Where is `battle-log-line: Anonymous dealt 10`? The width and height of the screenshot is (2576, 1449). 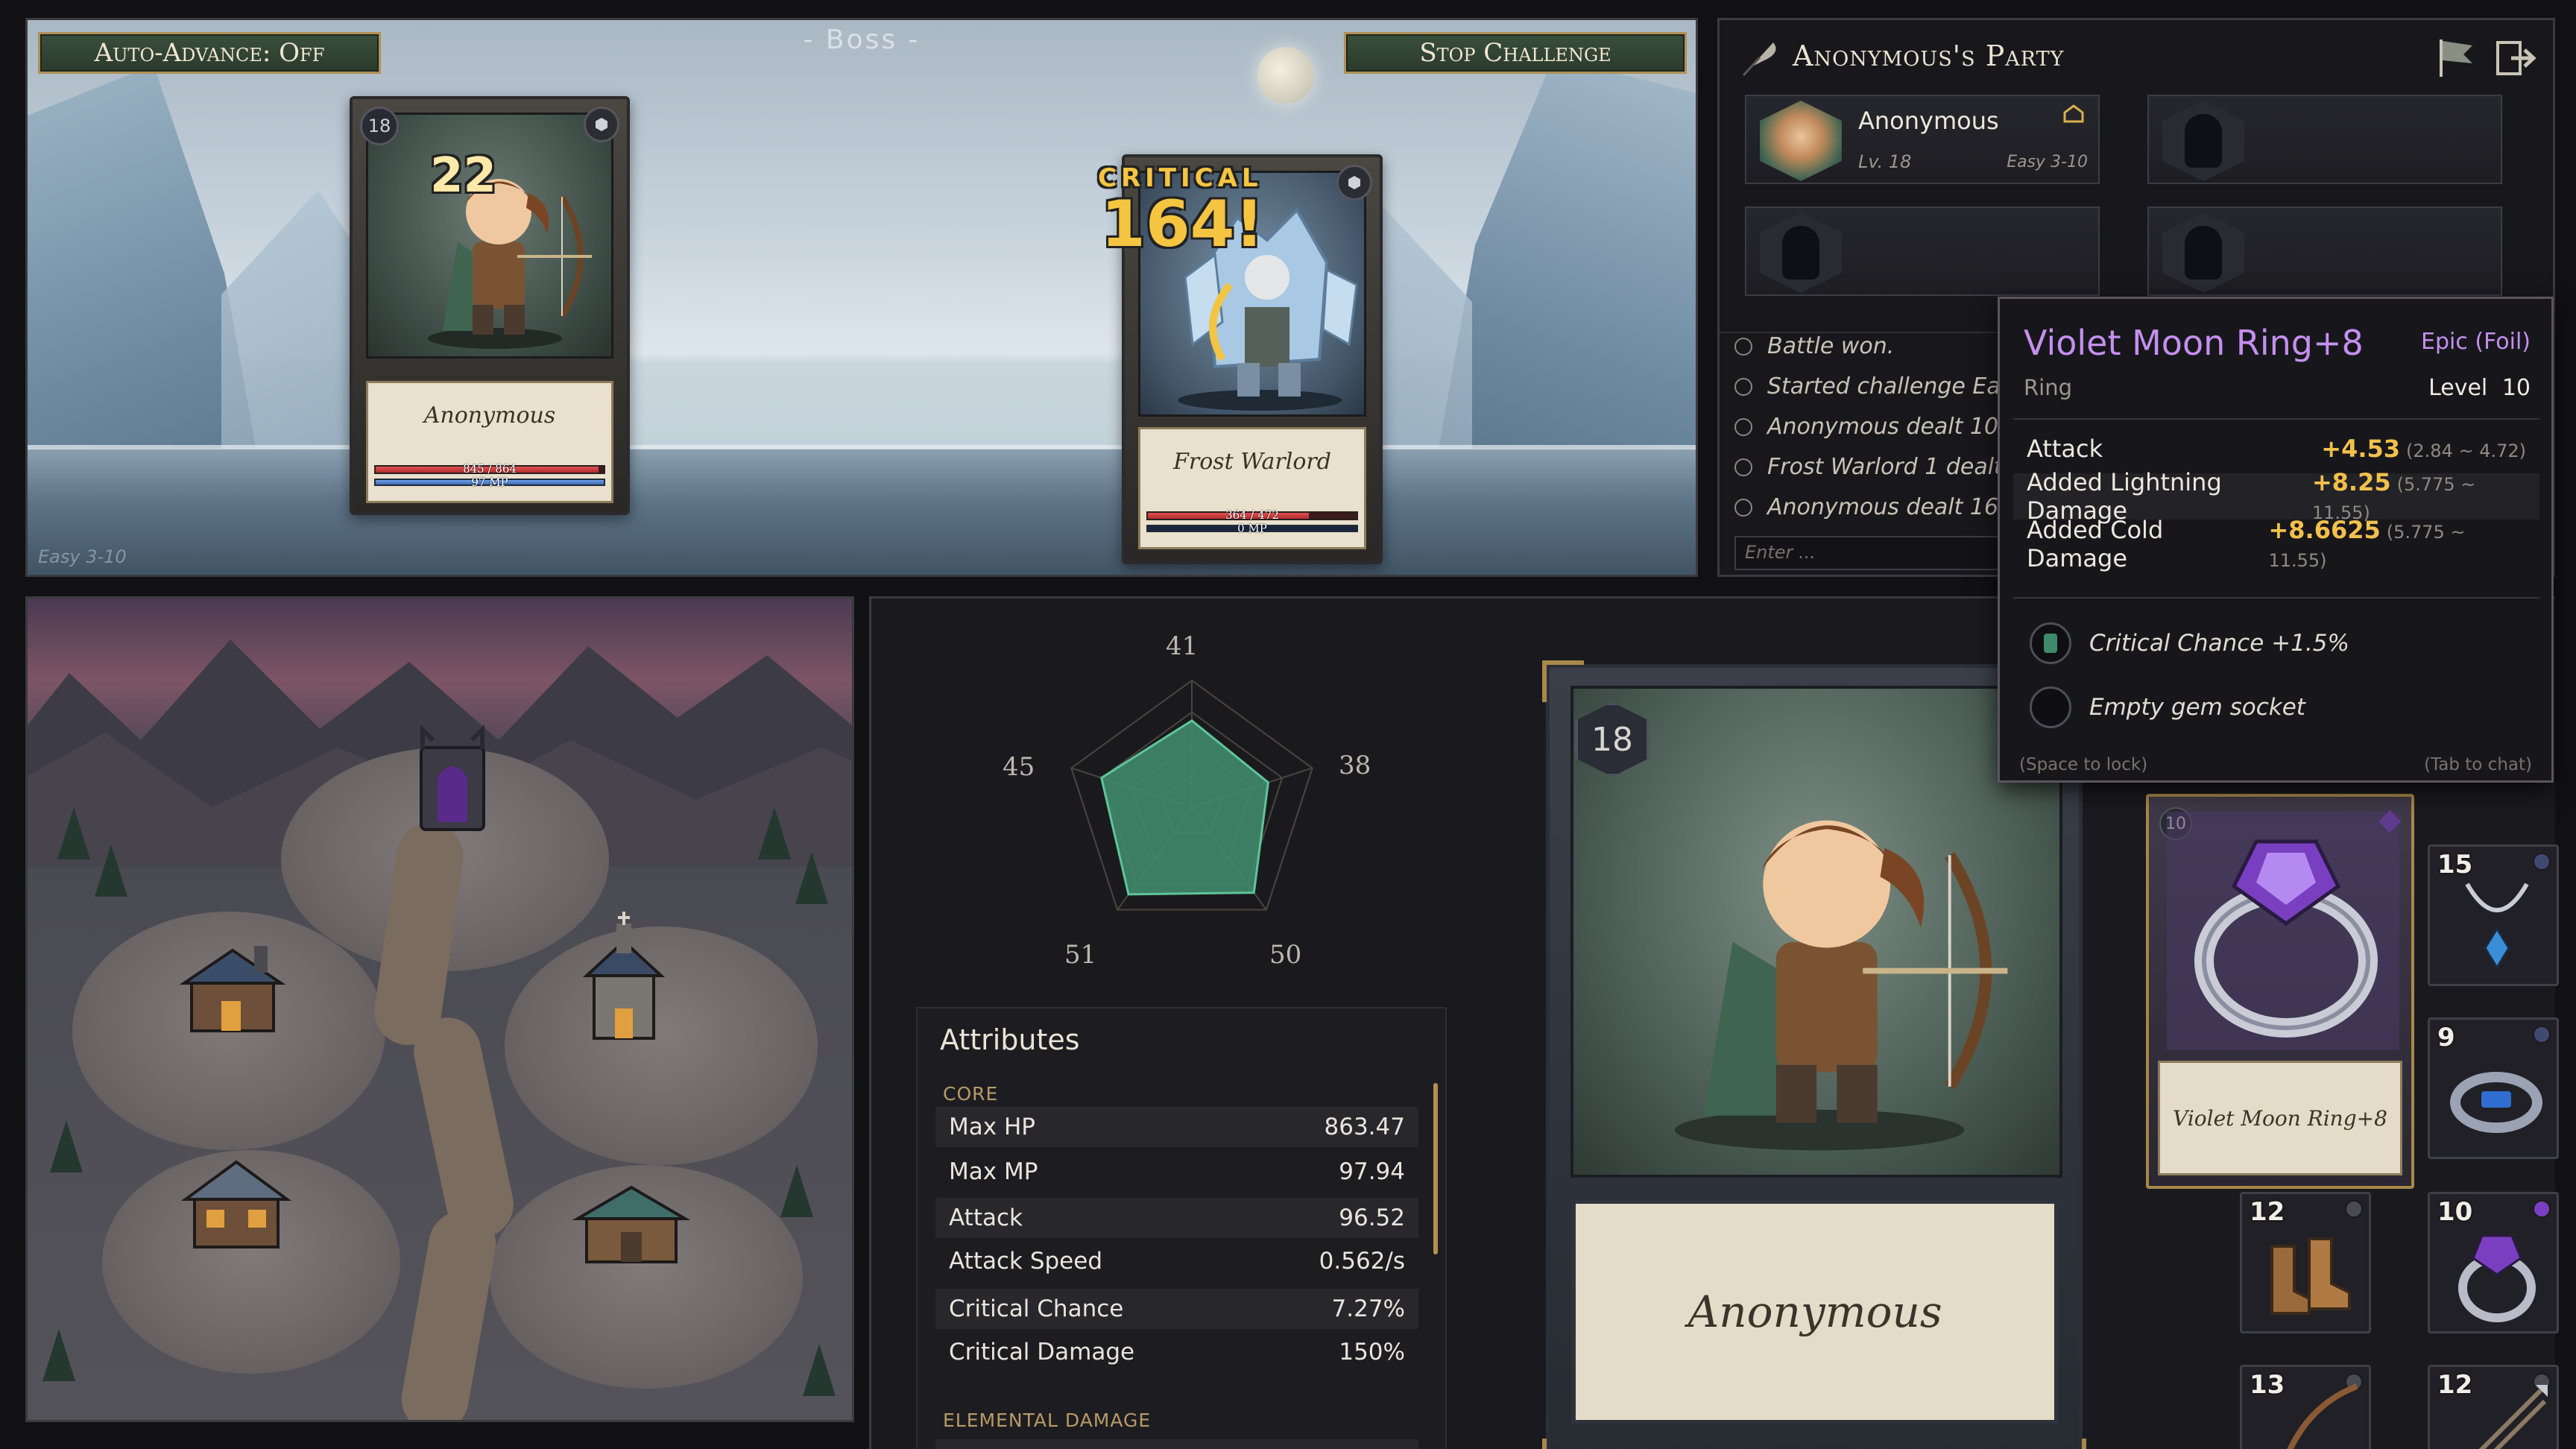
battle-log-line: Anonymous dealt 10 is located at coordinates (1866, 427).